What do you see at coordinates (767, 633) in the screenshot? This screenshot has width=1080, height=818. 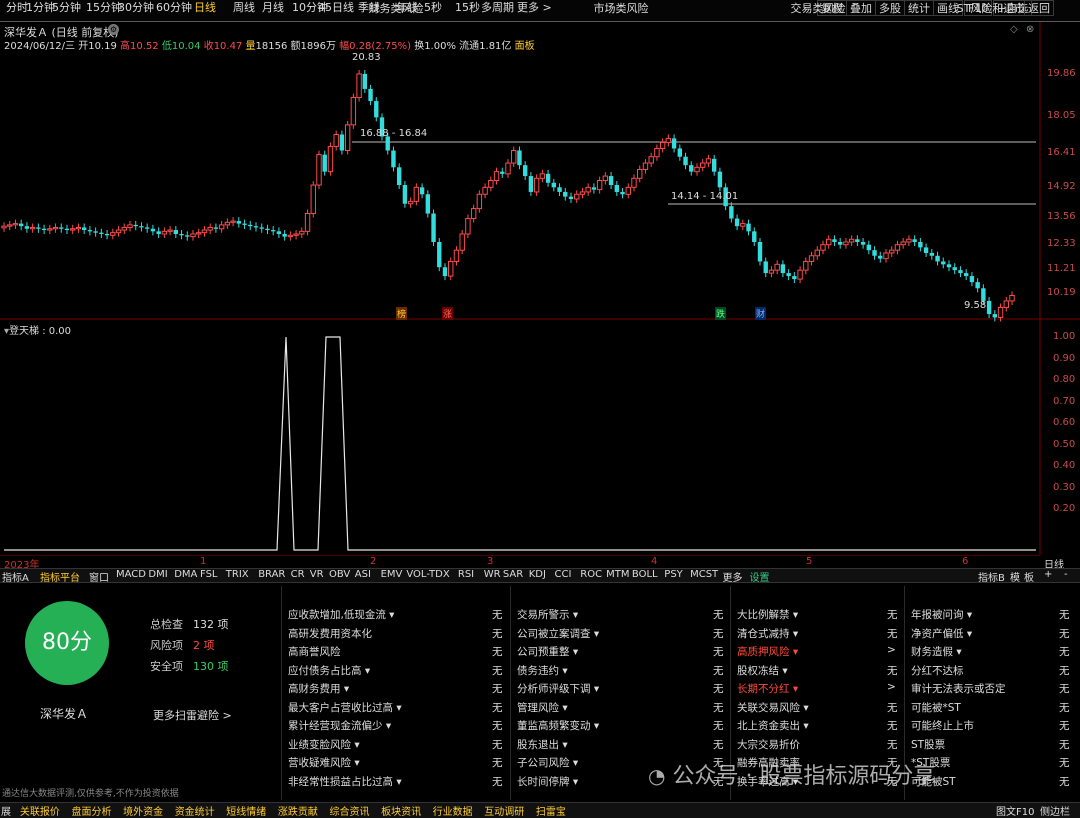 I see `risk-item-label: 清仓式减持 ▾` at bounding box center [767, 633].